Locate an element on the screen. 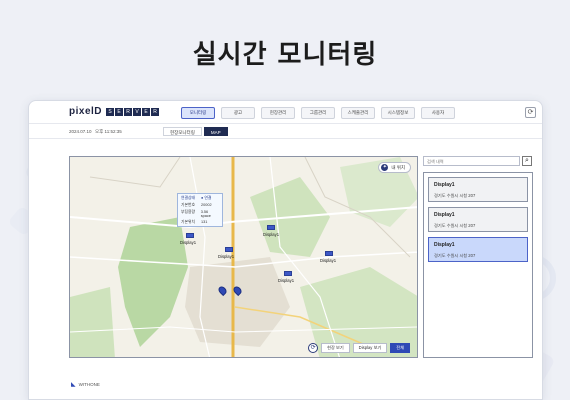  main-nav: 모니터링 광고 현장관리 그룹관리 스케줄관리 시스템정보 사용자 is located at coordinates (321, 113).